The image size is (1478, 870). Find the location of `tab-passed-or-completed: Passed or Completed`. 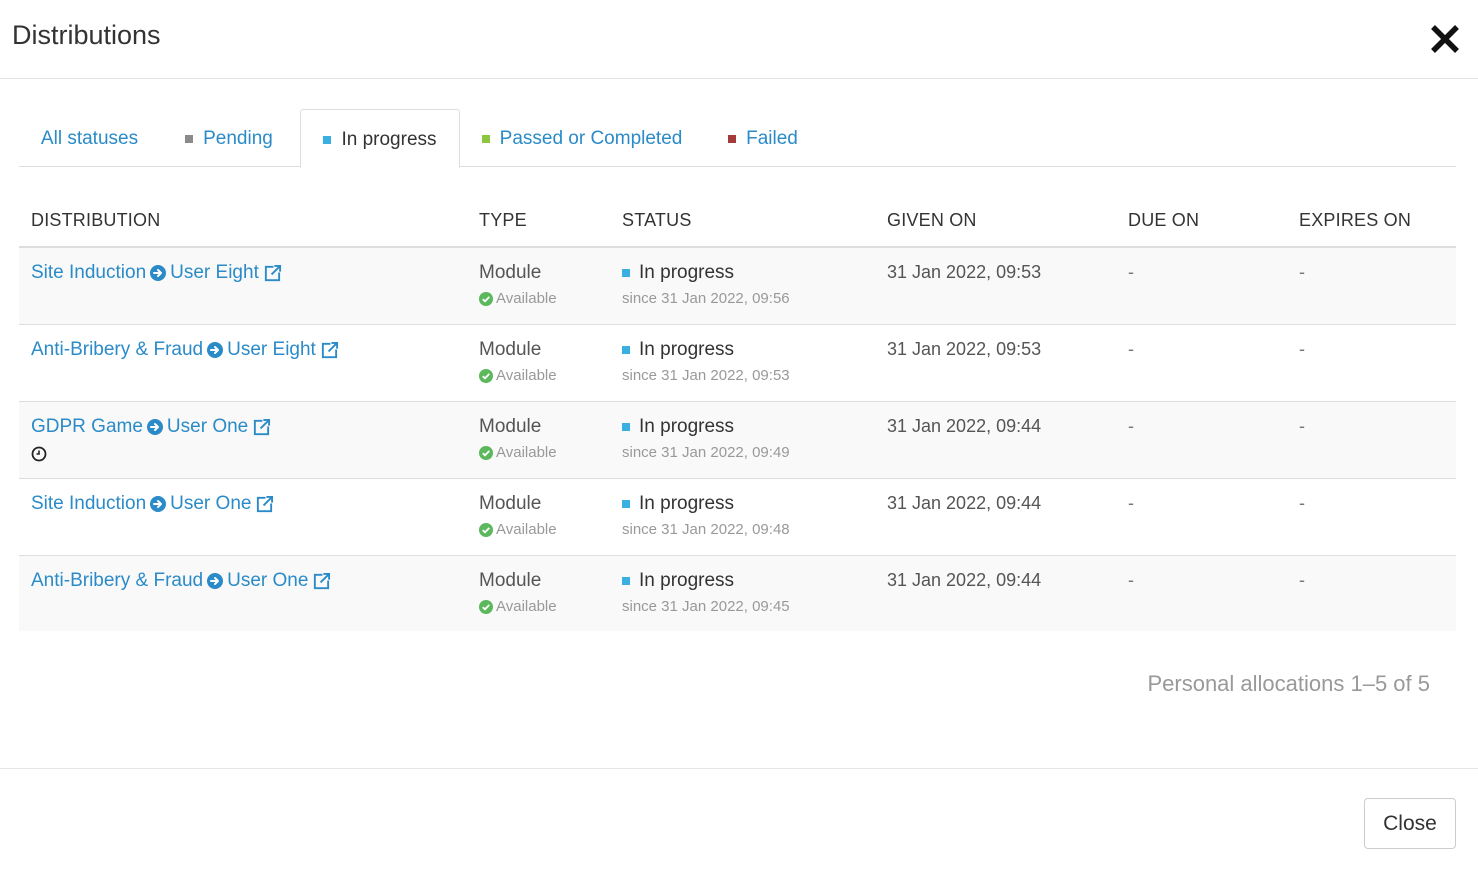

tab-passed-or-completed: Passed or Completed is located at coordinates (582, 138).